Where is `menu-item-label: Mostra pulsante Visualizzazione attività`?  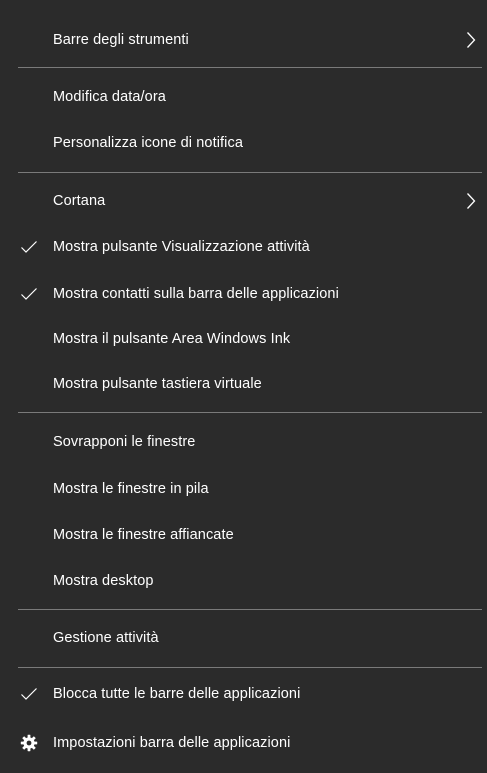 menu-item-label: Mostra pulsante Visualizzazione attività is located at coordinates (181, 247).